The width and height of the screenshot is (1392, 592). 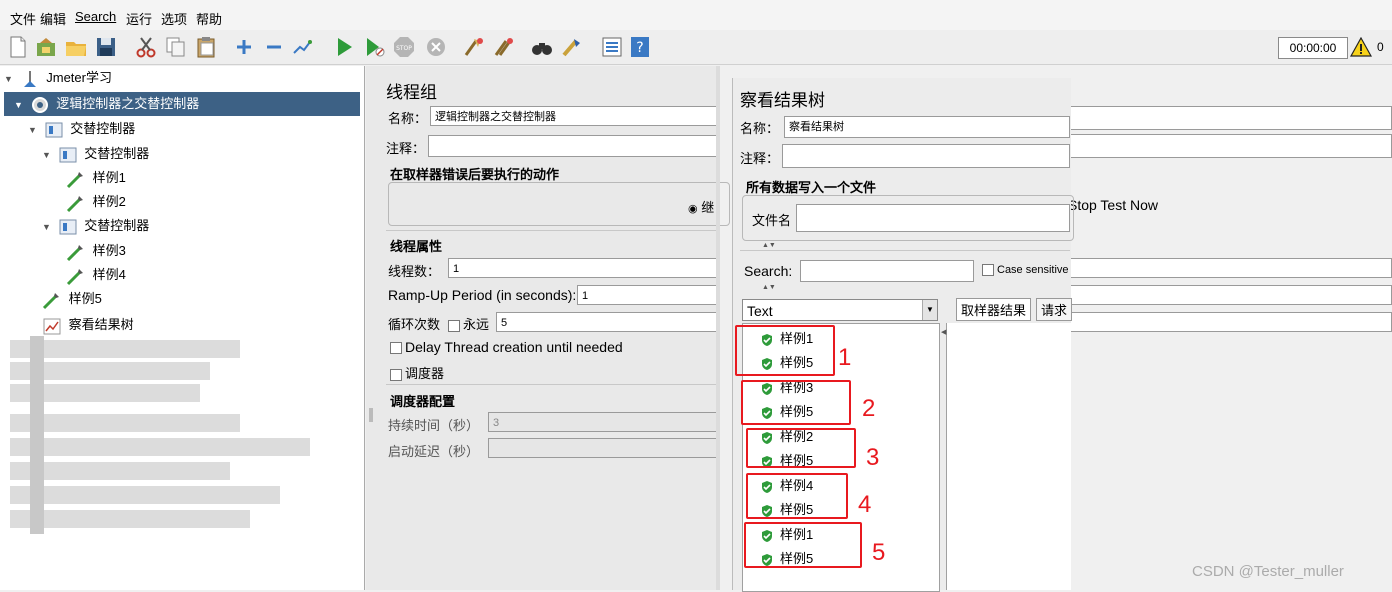 What do you see at coordinates (879, 552) in the screenshot?
I see `annotation-number: 5` at bounding box center [879, 552].